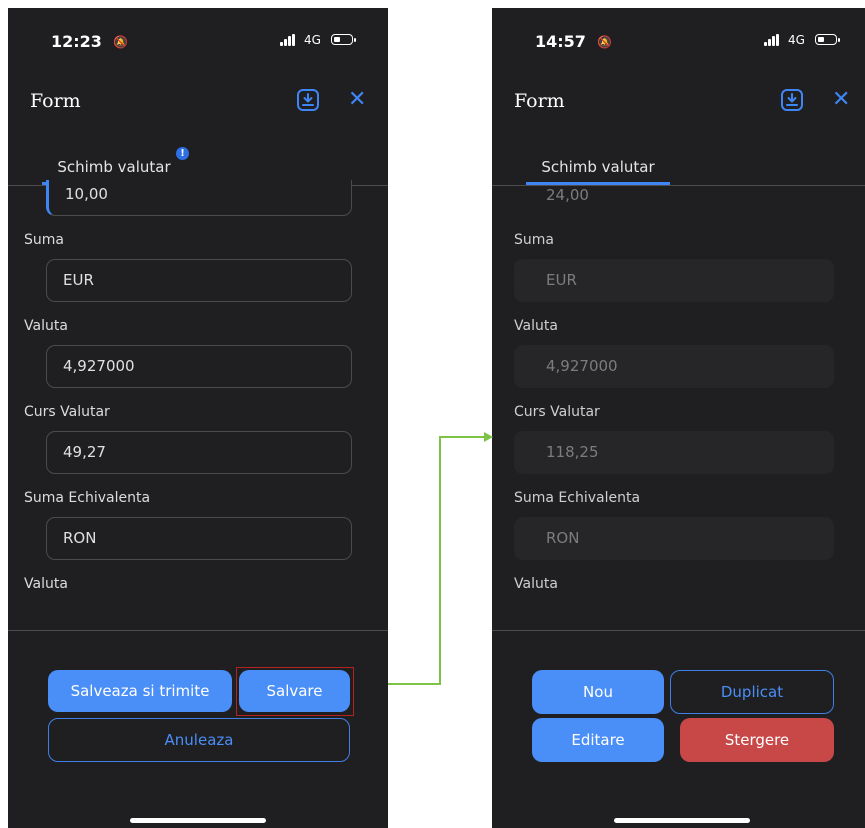  I want to click on transition-arrow, so click(440, 558).